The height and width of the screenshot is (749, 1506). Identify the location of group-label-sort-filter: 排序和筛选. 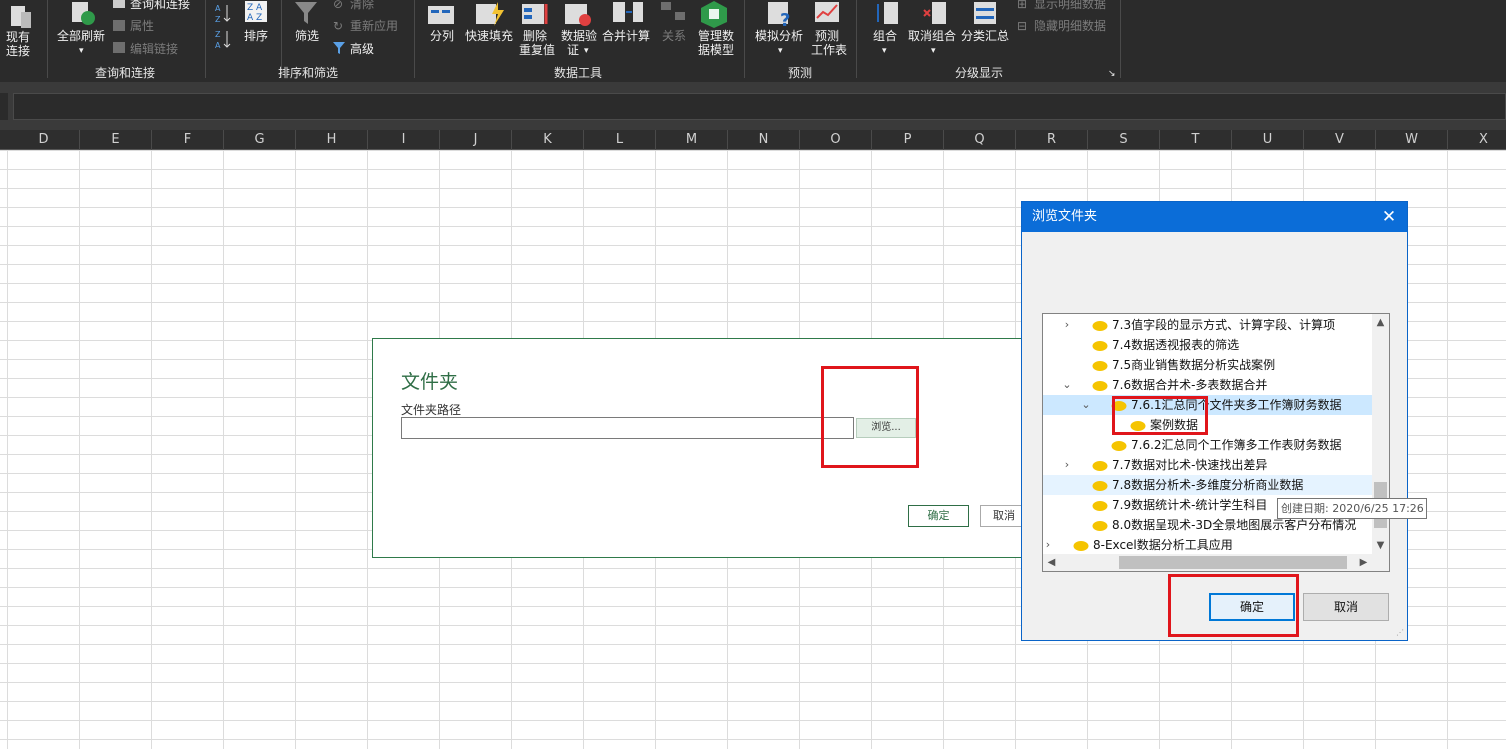
(308, 73).